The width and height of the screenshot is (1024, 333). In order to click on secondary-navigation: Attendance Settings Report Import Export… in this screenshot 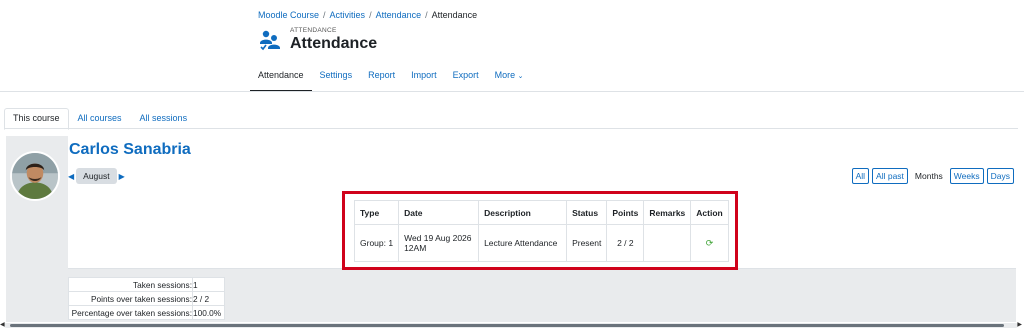, I will do `click(391, 78)`.